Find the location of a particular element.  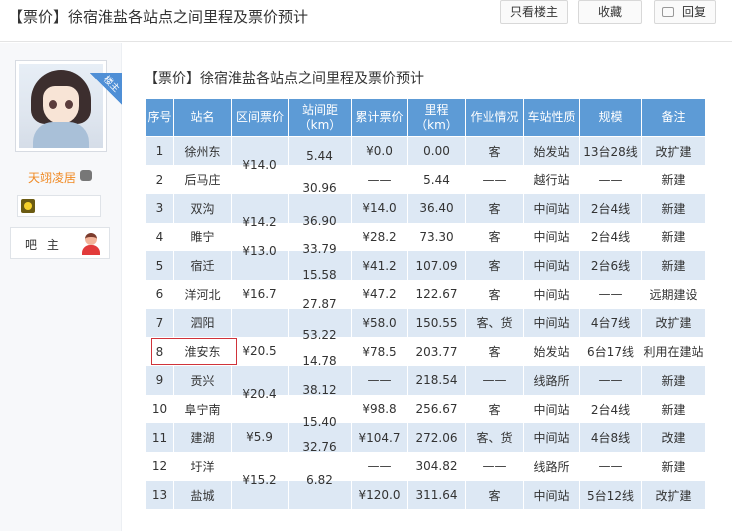

table-row: 1 徐州东 ¥0.0 0.00 客始发站 13台28线 改扩建 is located at coordinates (425, 151).